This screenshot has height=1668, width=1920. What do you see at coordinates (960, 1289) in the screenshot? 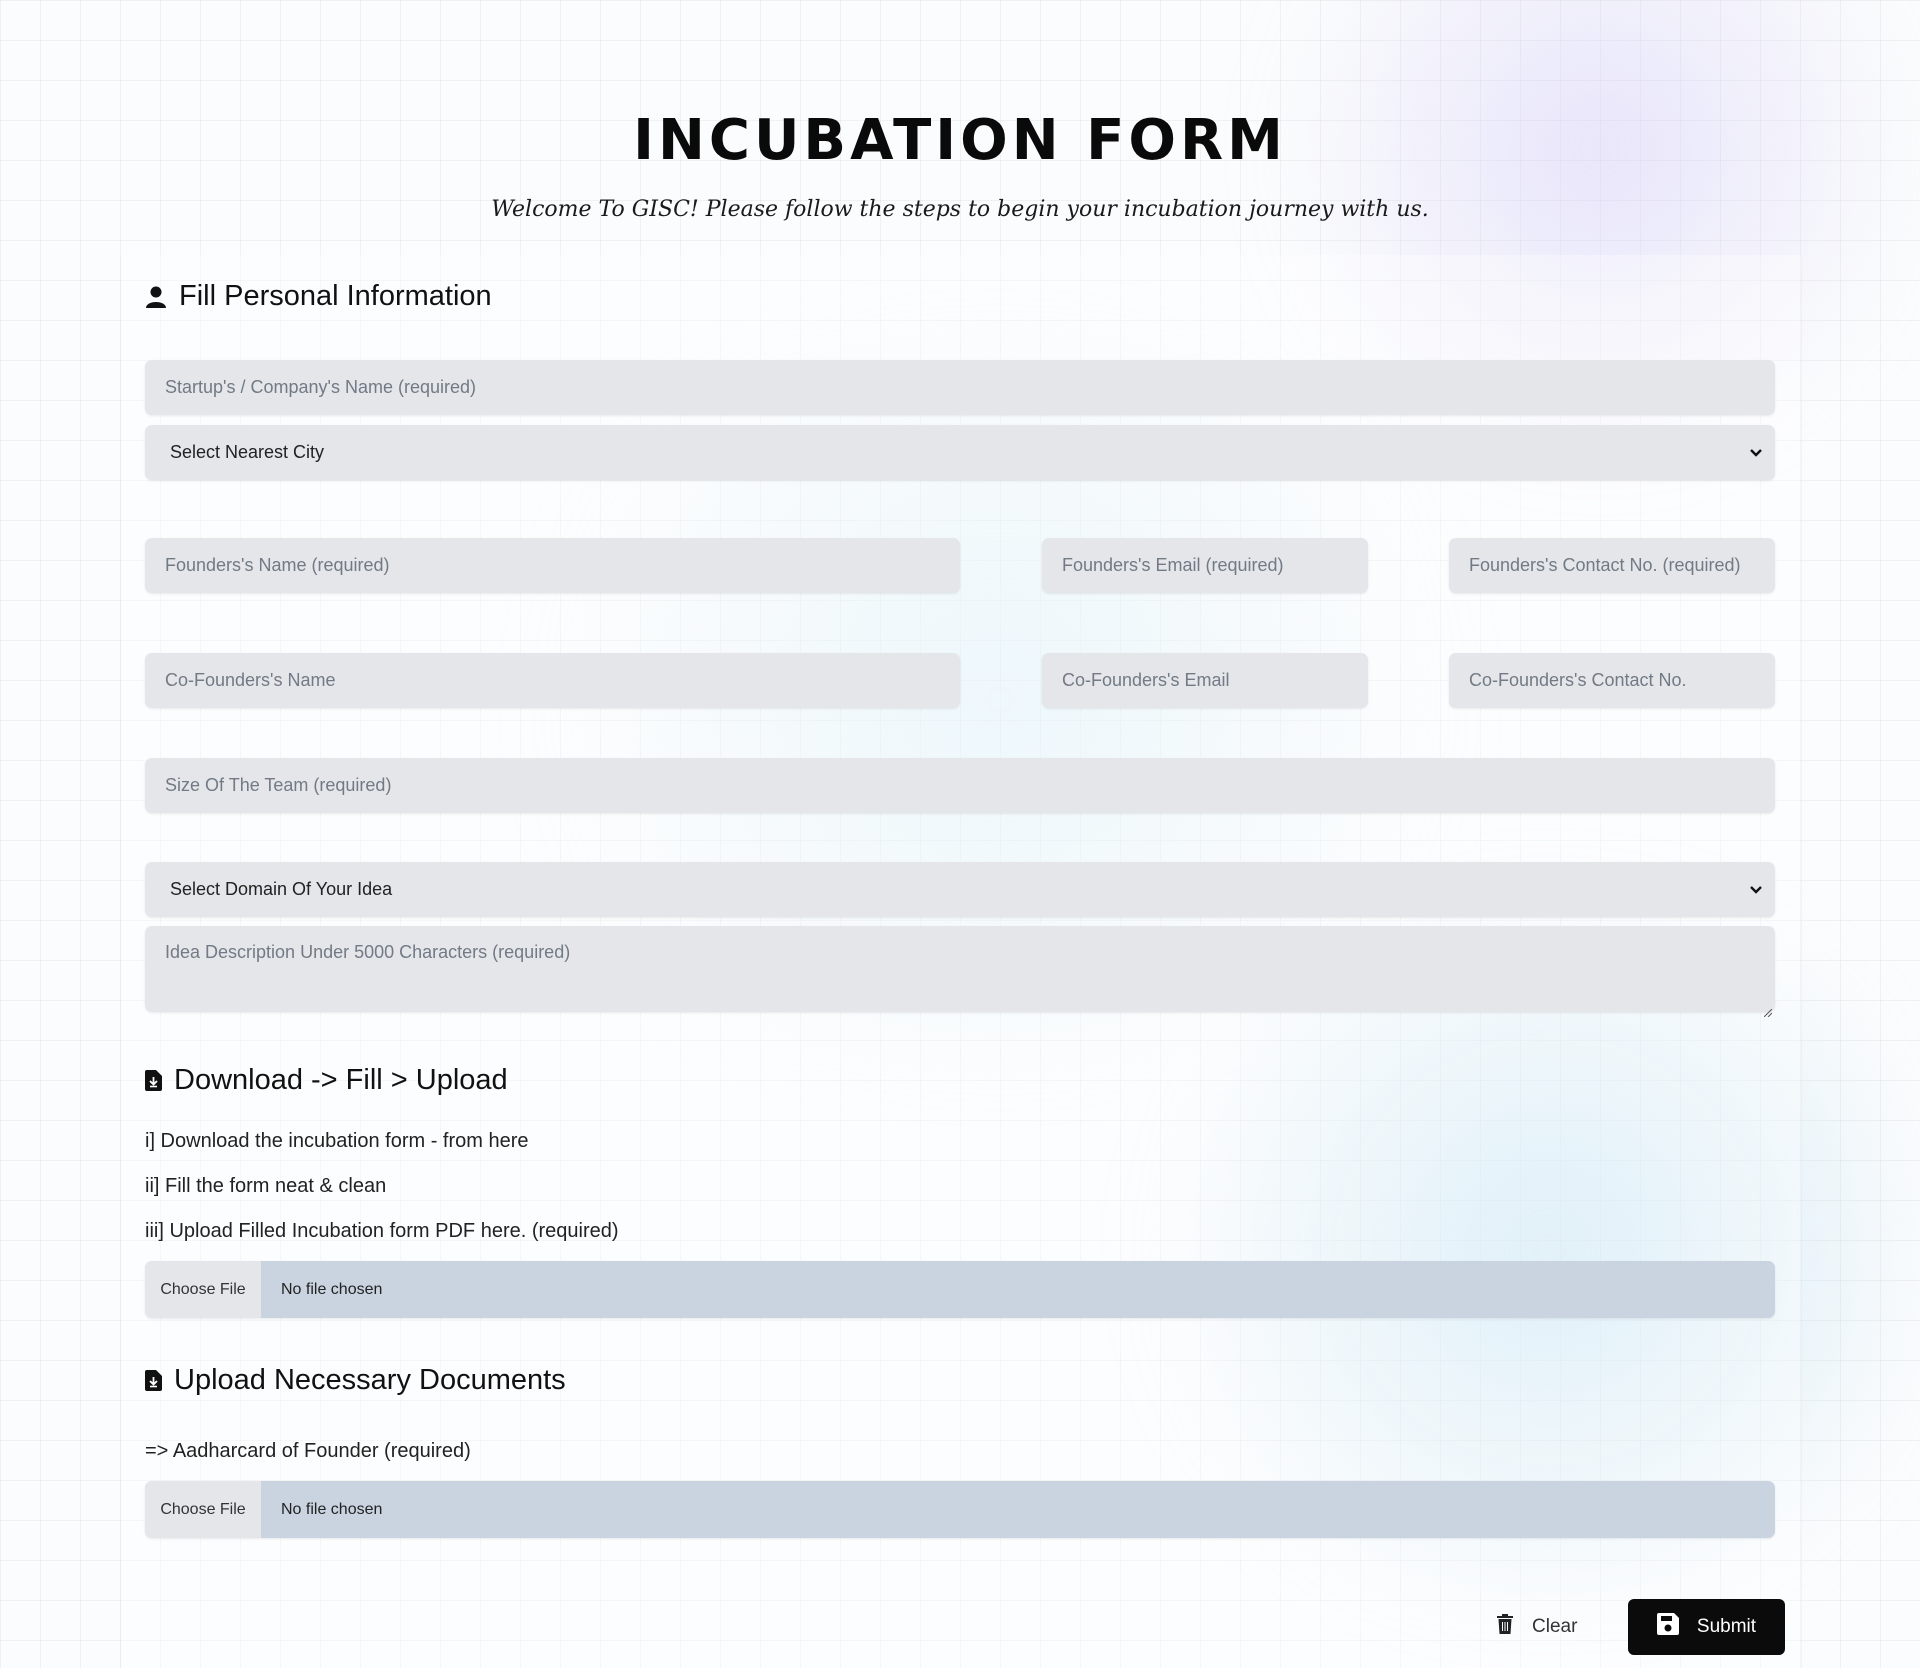
I see `incubation-form-file-input: Choose File No file chosen` at bounding box center [960, 1289].